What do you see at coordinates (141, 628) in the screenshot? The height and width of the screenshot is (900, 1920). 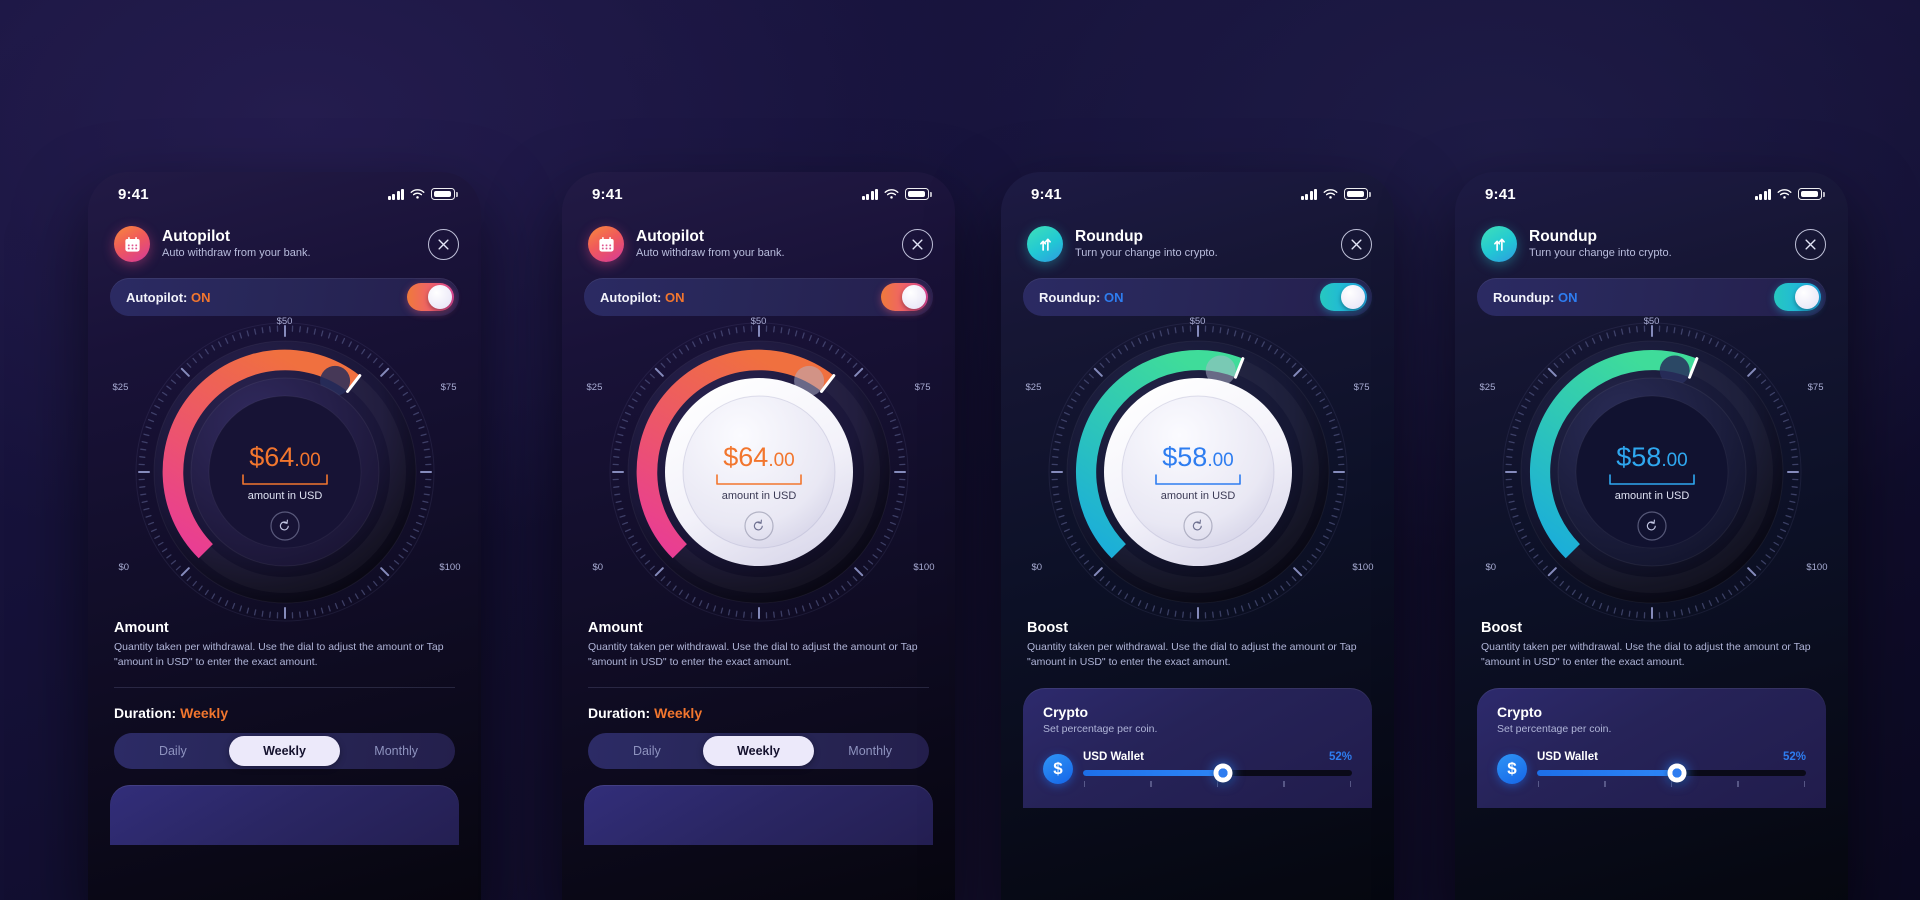 I see `section-title: Amount` at bounding box center [141, 628].